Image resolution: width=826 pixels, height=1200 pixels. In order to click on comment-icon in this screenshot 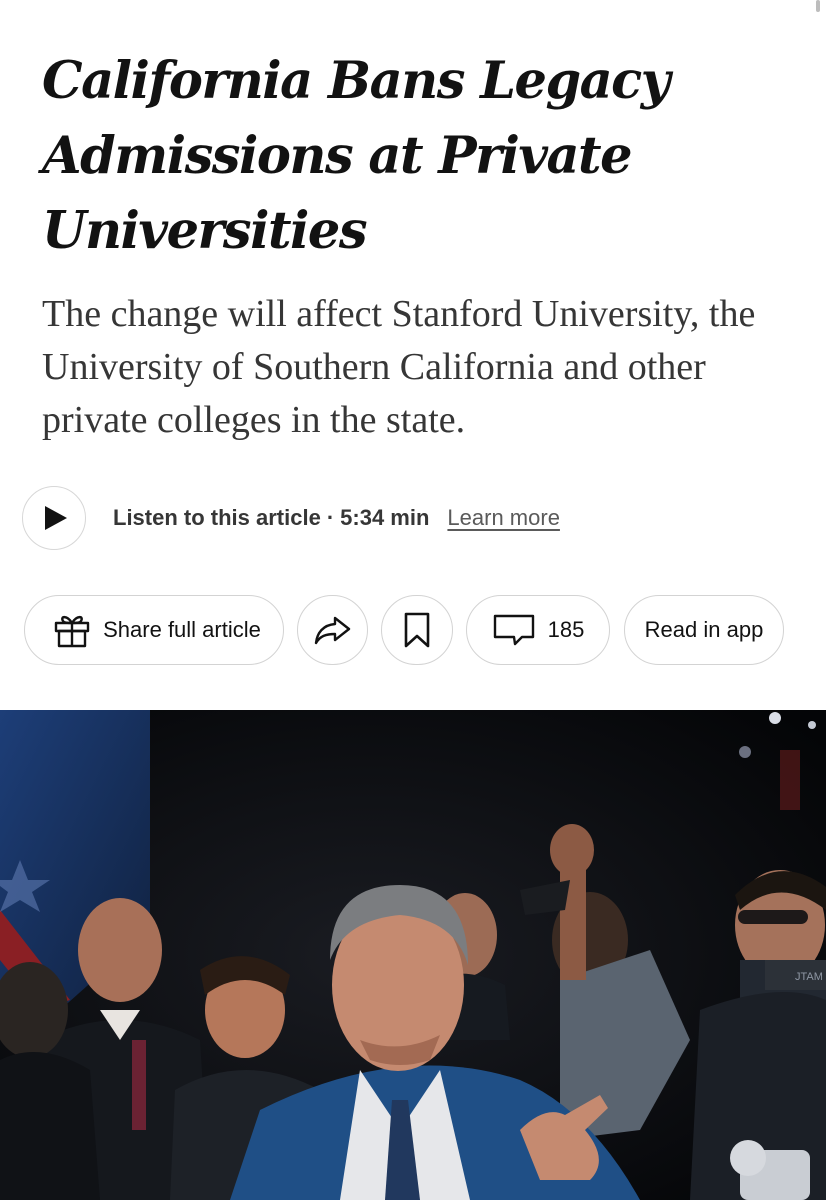, I will do `click(513, 630)`.